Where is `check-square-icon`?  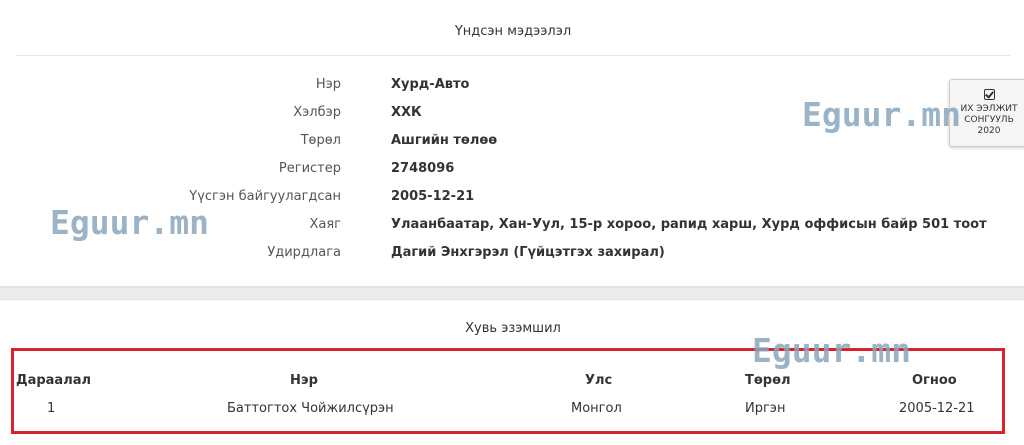
check-square-icon is located at coordinates (989, 94).